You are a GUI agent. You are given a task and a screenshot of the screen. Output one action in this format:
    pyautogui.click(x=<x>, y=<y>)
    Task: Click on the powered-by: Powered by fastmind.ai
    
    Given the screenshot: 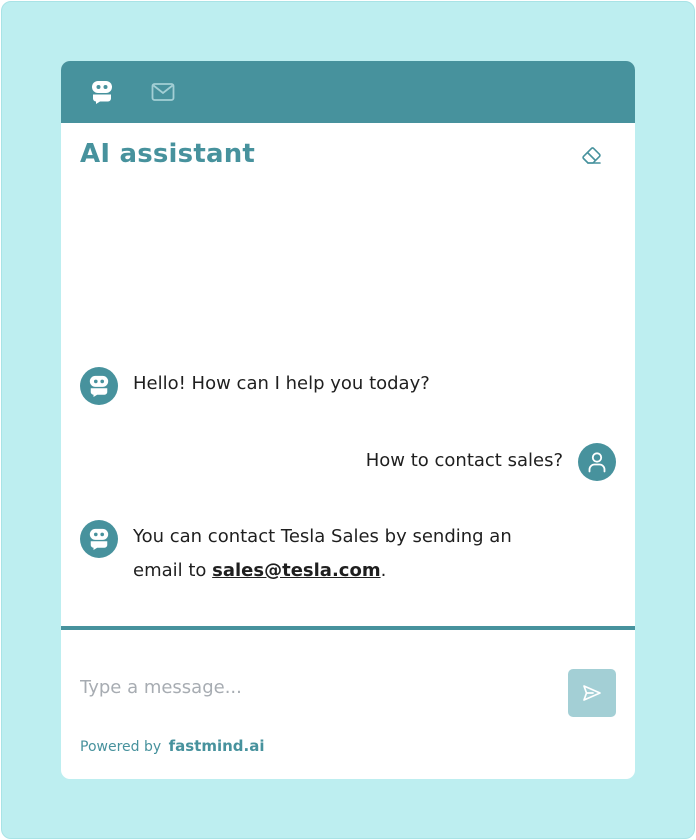 What is the action you would take?
    pyautogui.click(x=172, y=746)
    